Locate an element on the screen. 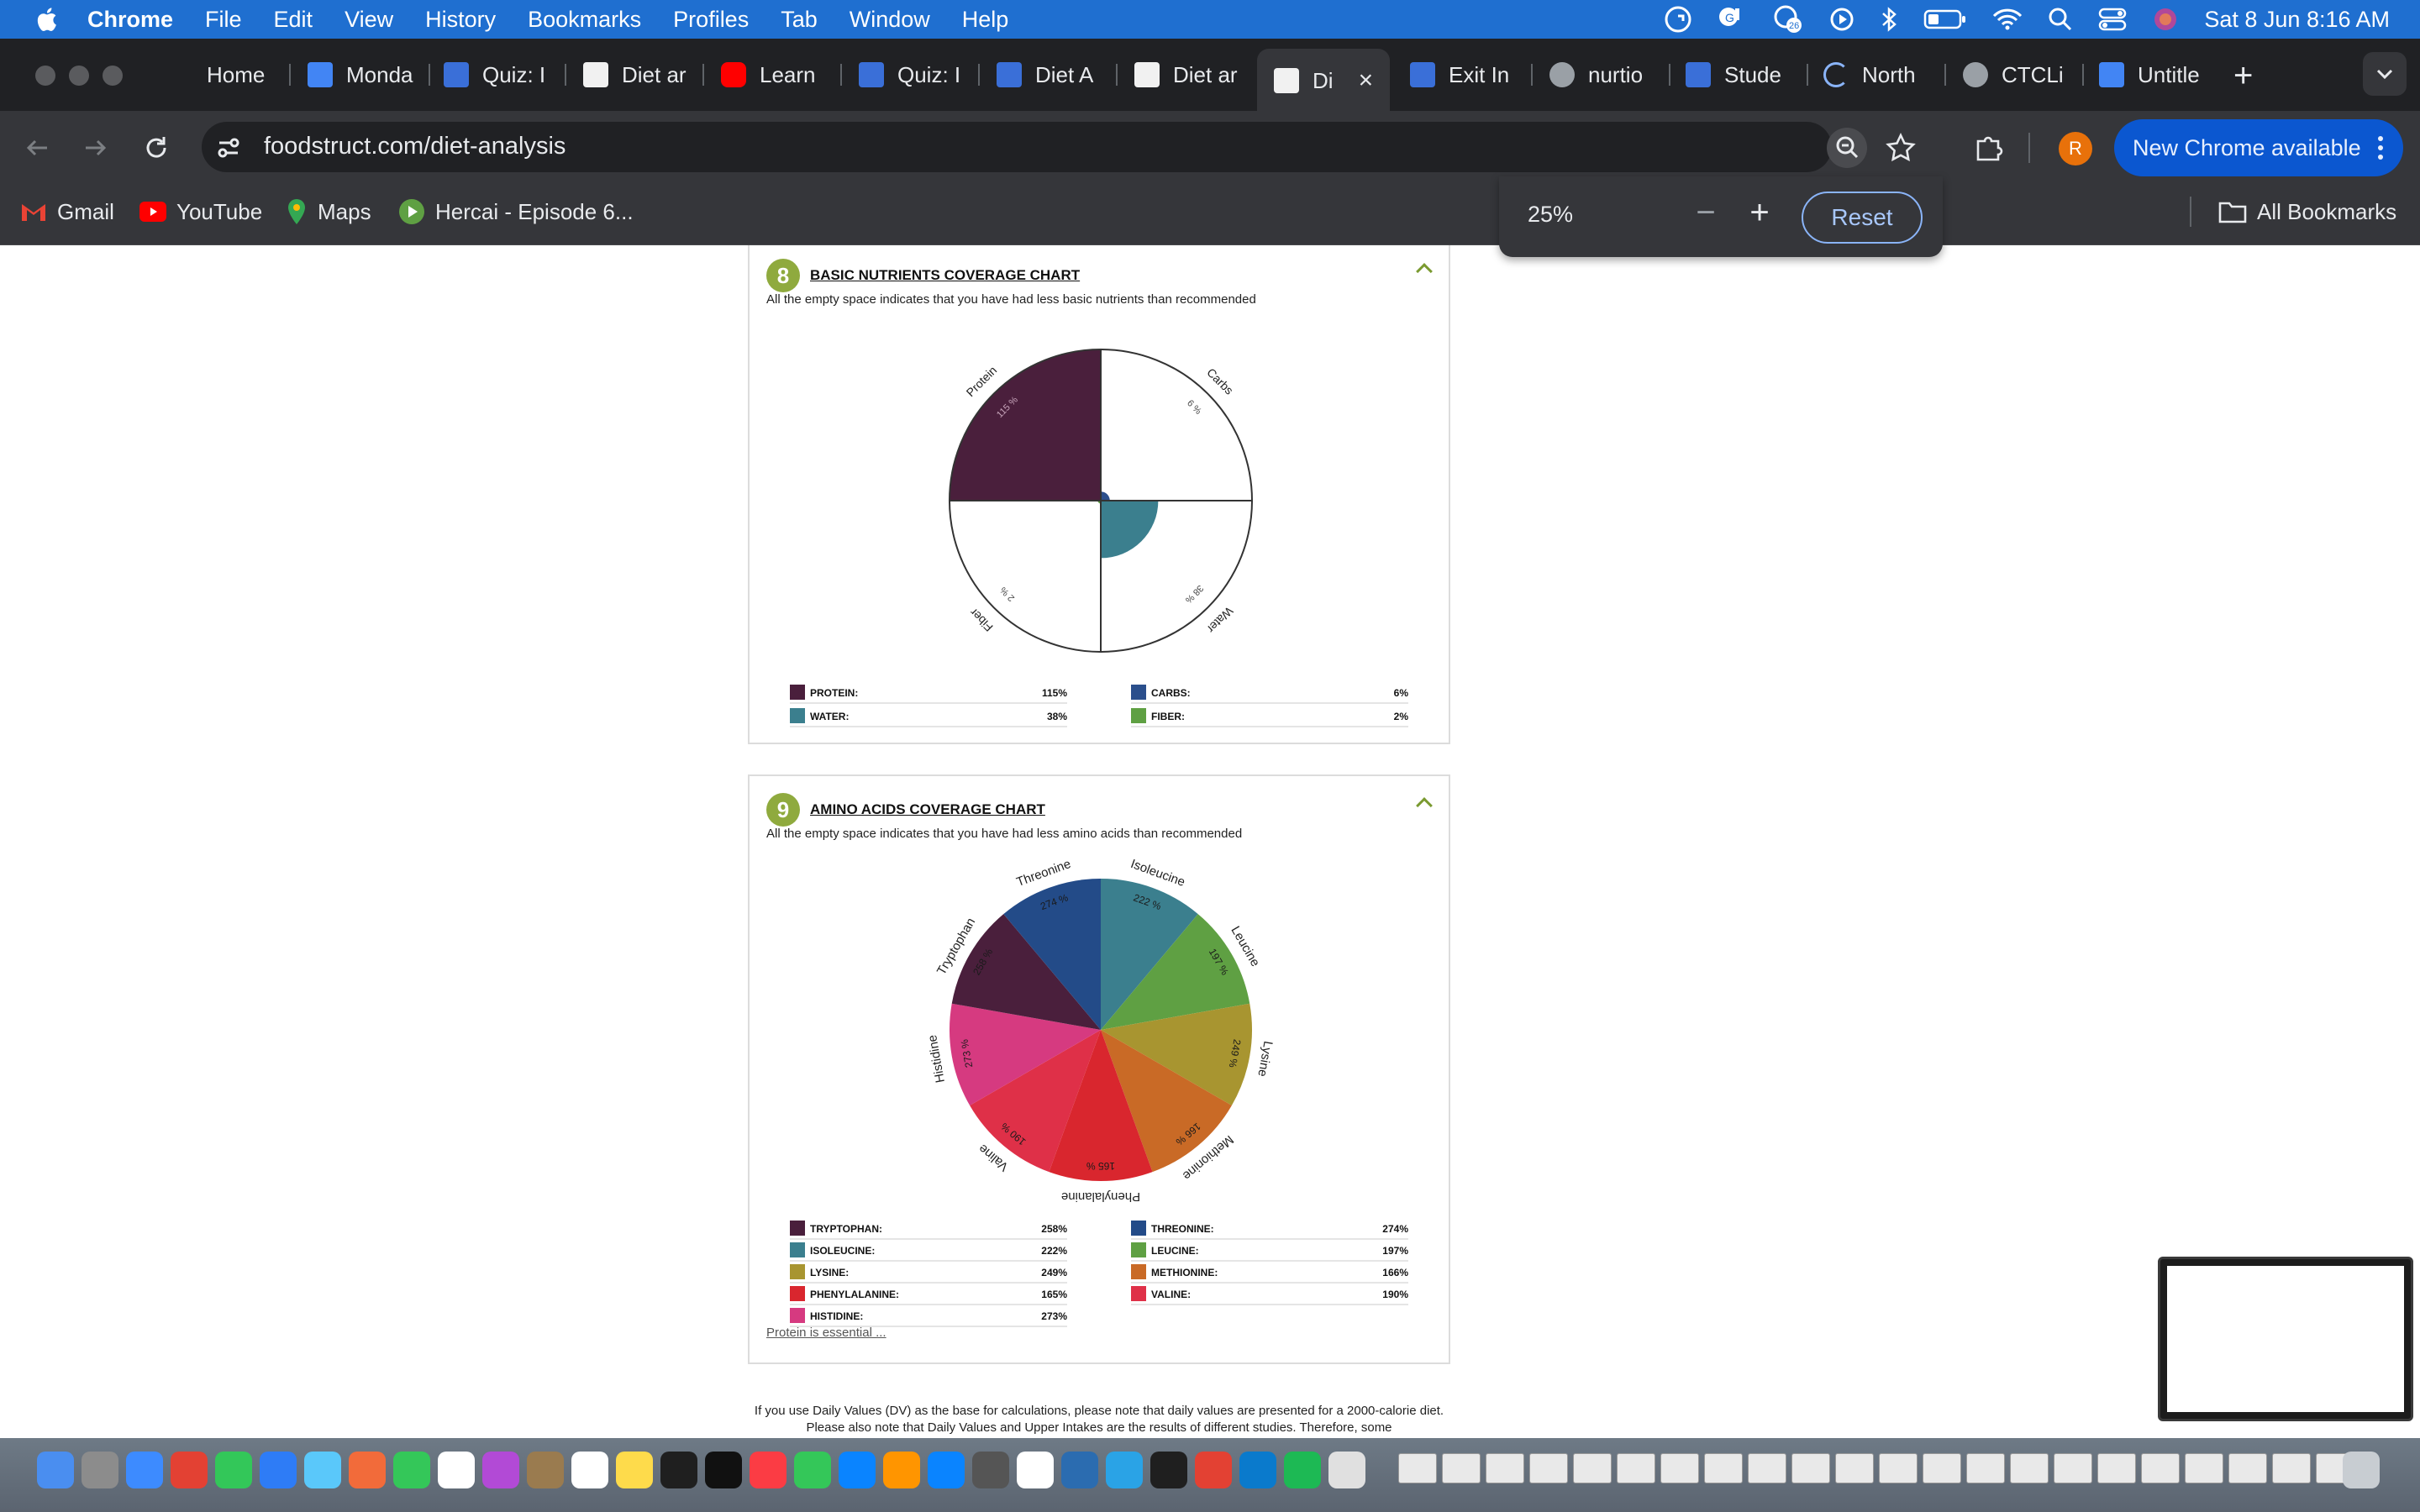 The height and width of the screenshot is (1512, 2420). trash-icon is located at coordinates (2361, 1470).